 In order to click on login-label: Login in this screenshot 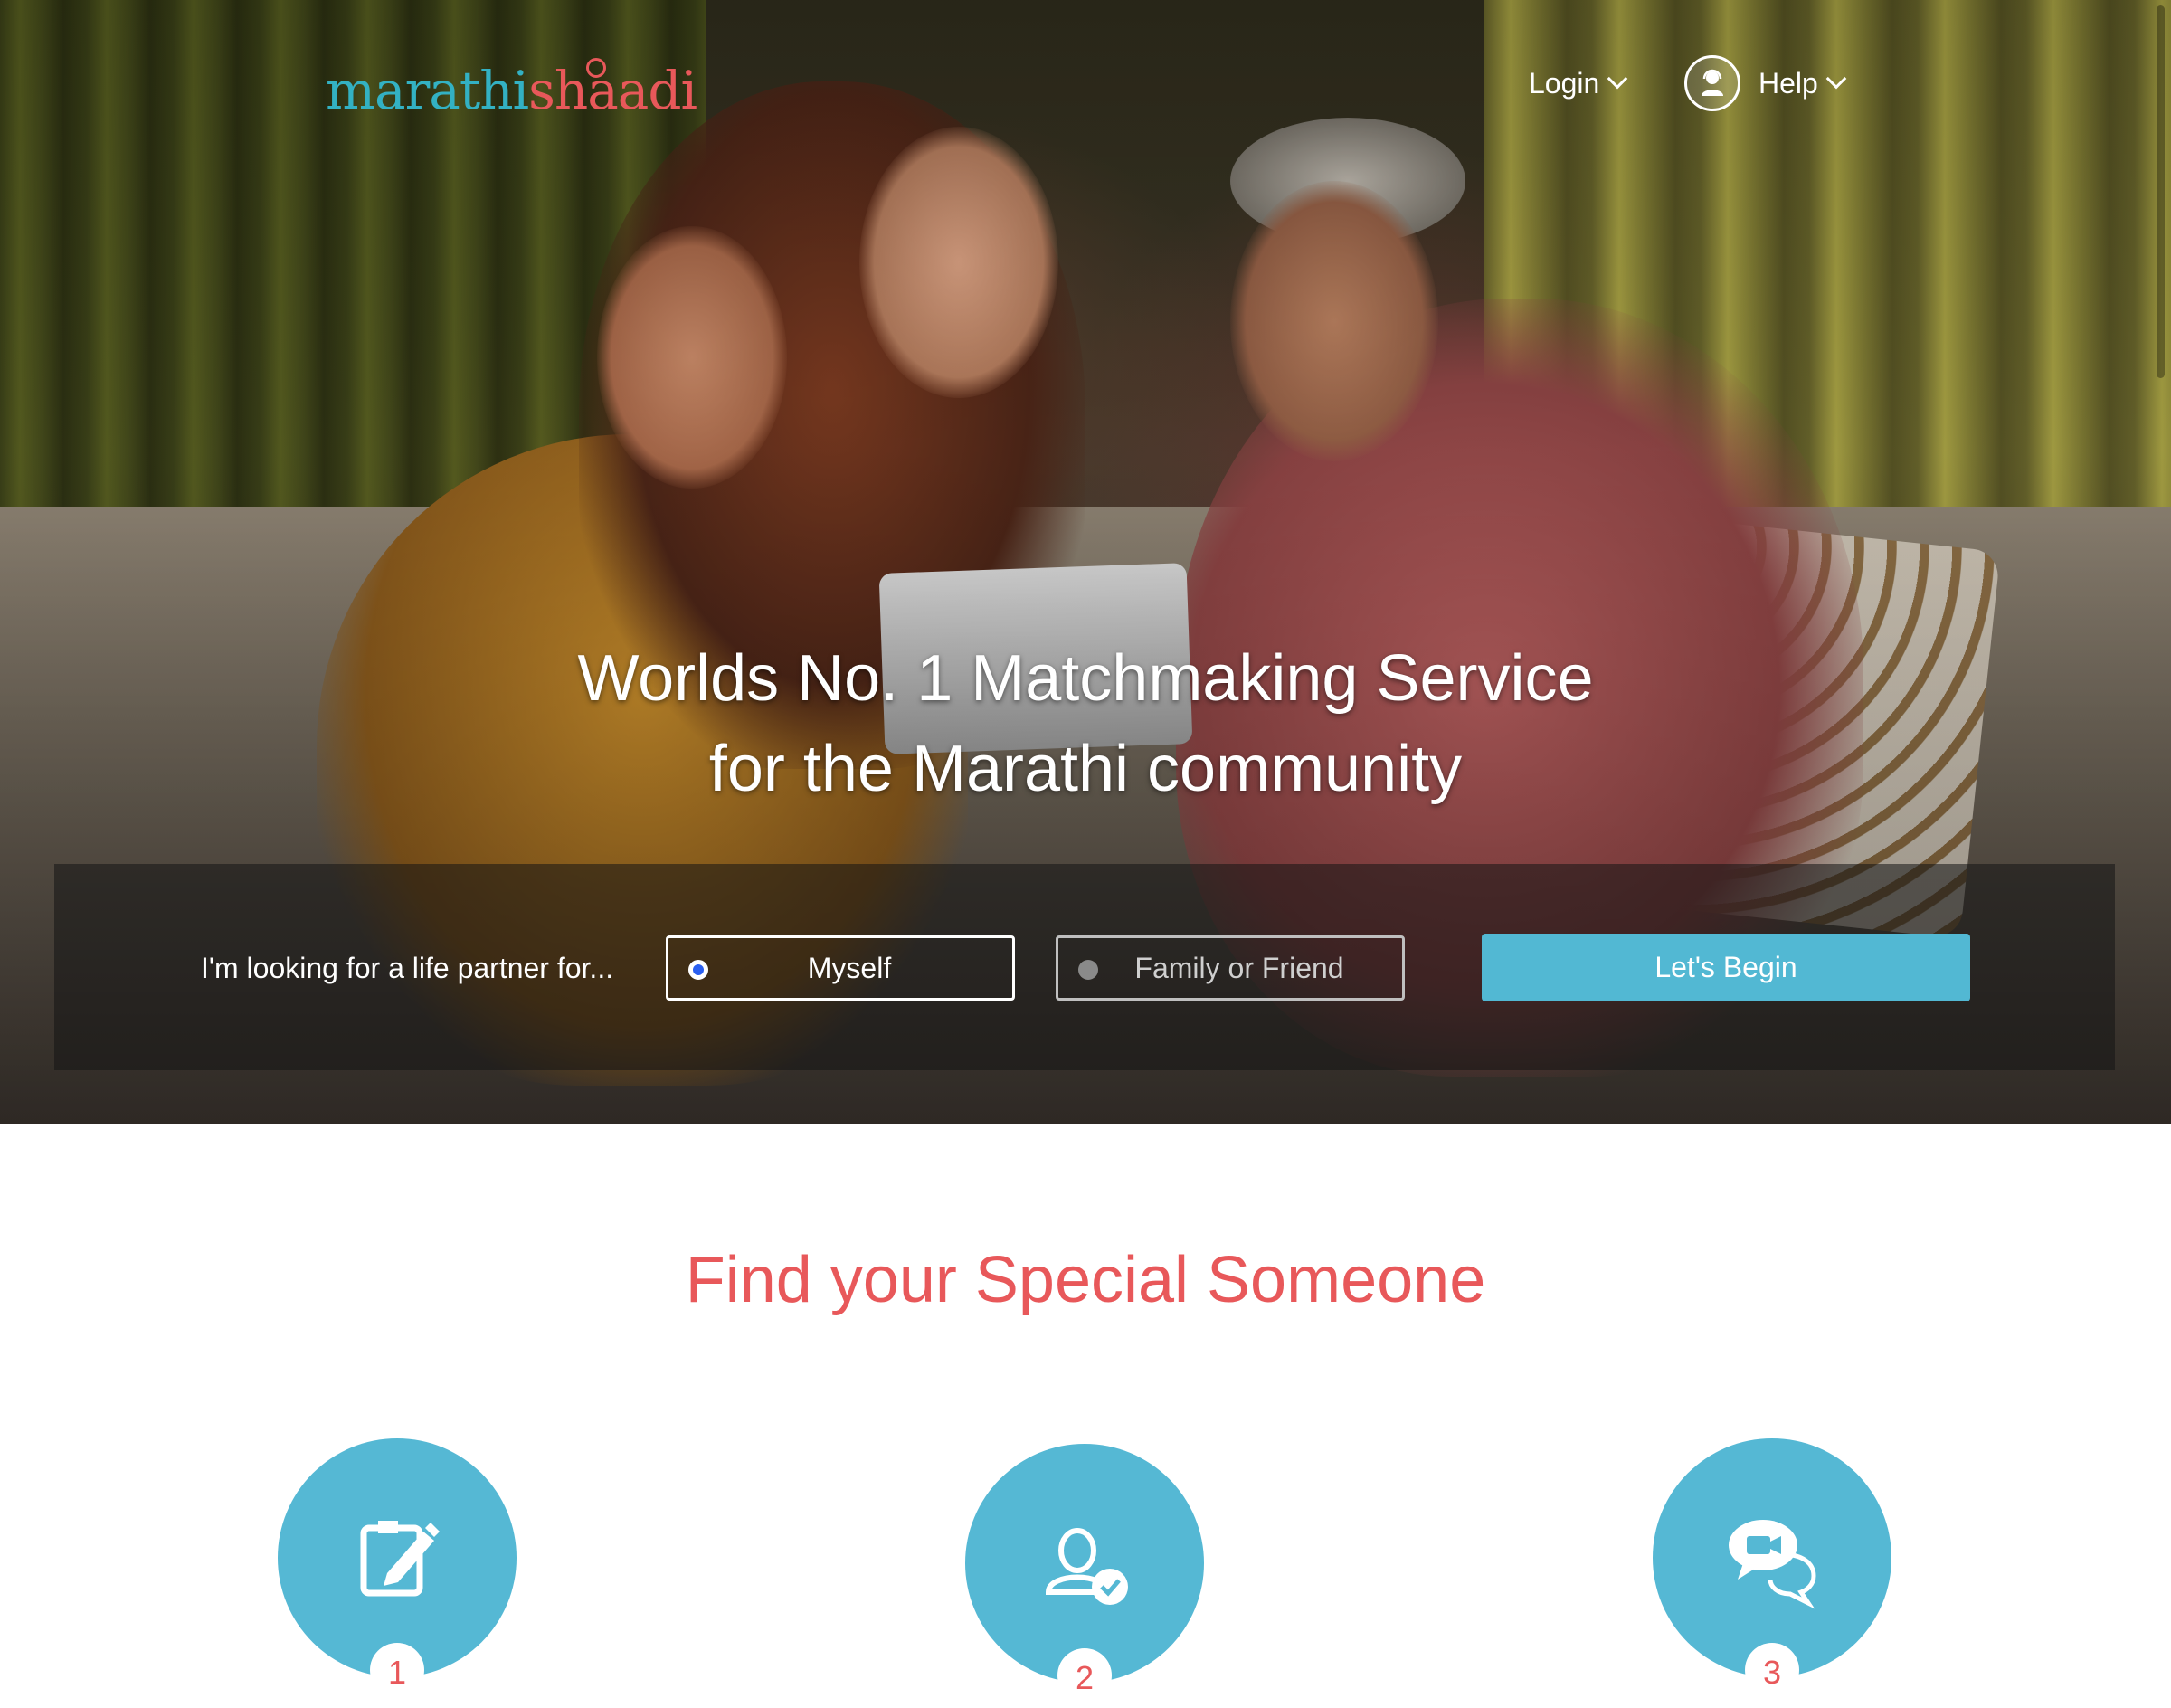, I will do `click(1564, 83)`.